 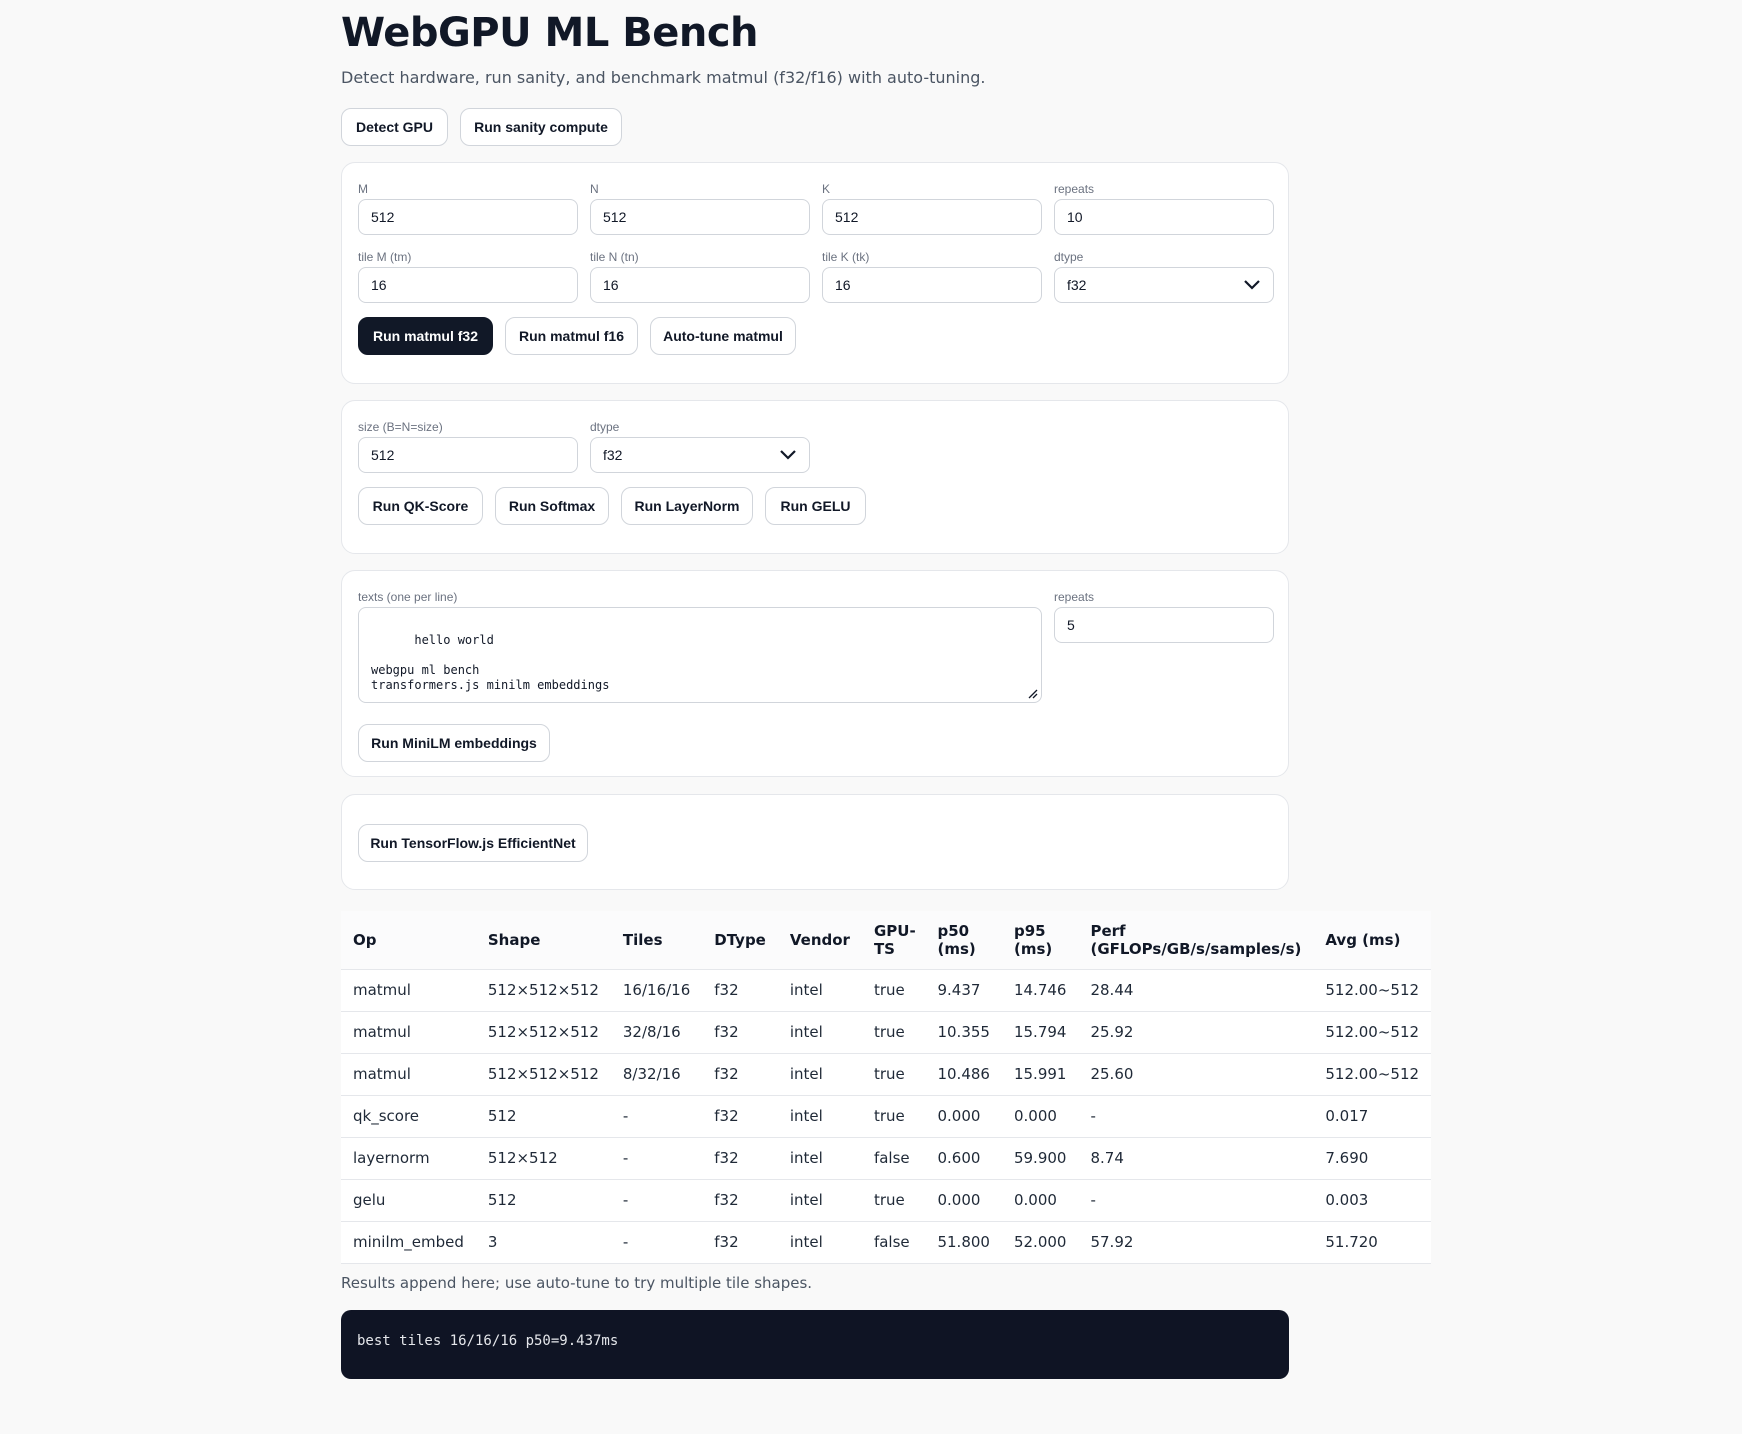 I want to click on run-softmax-button: Run Softmax, so click(x=552, y=506).